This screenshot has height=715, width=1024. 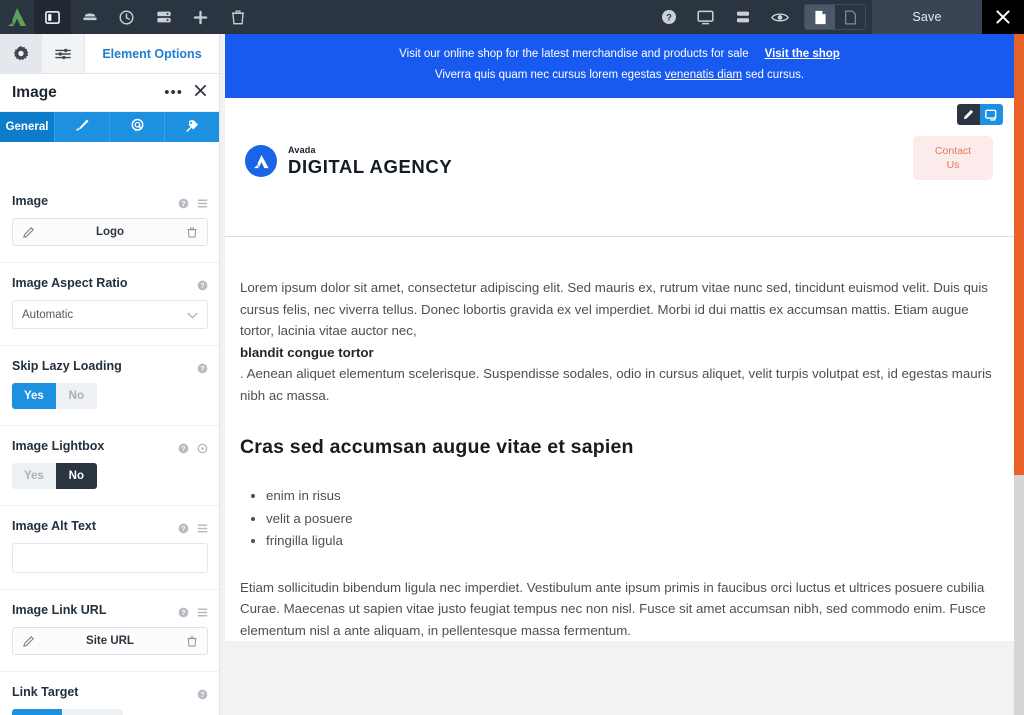 What do you see at coordinates (34, 396) in the screenshot?
I see `skip-lazy-yes-button: Yes` at bounding box center [34, 396].